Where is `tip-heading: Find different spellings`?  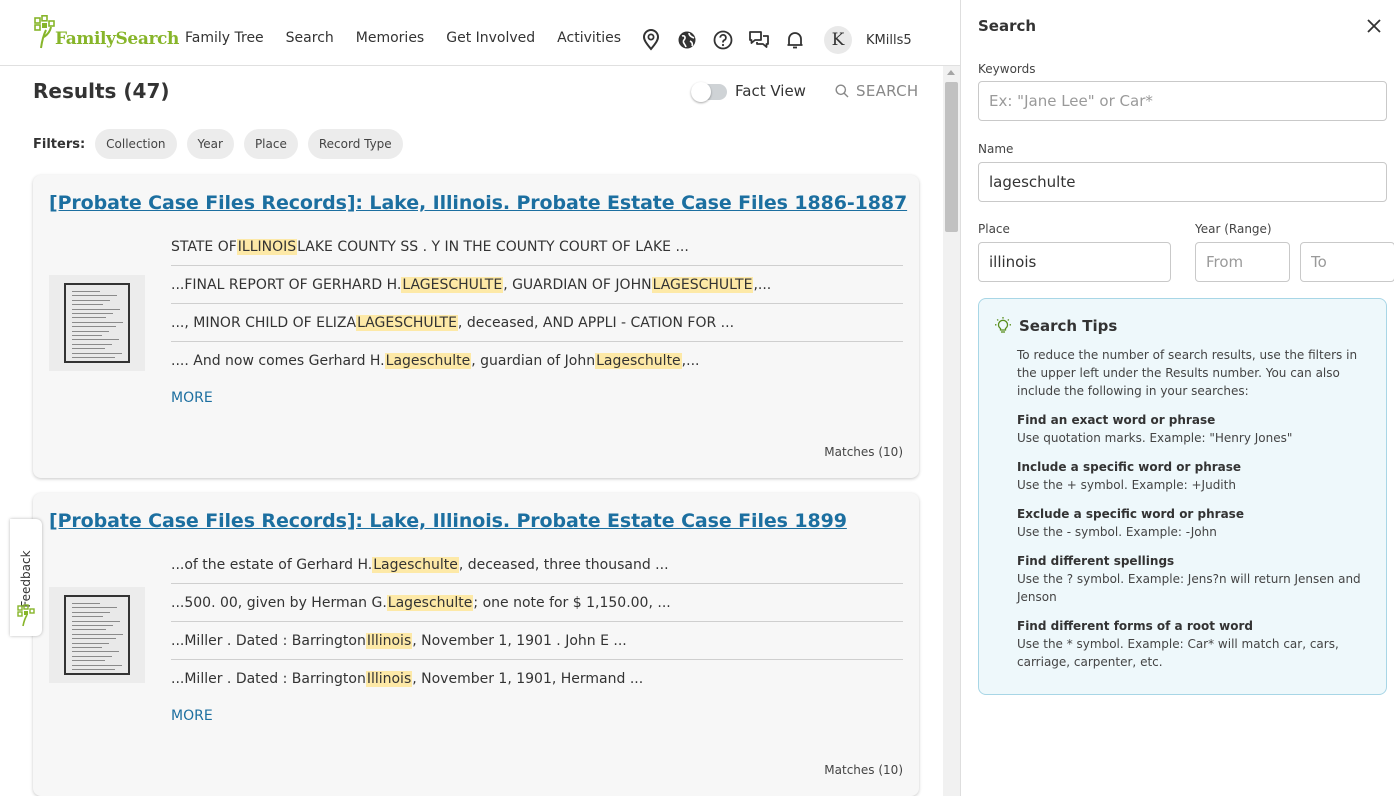 tip-heading: Find different spellings is located at coordinates (1096, 561).